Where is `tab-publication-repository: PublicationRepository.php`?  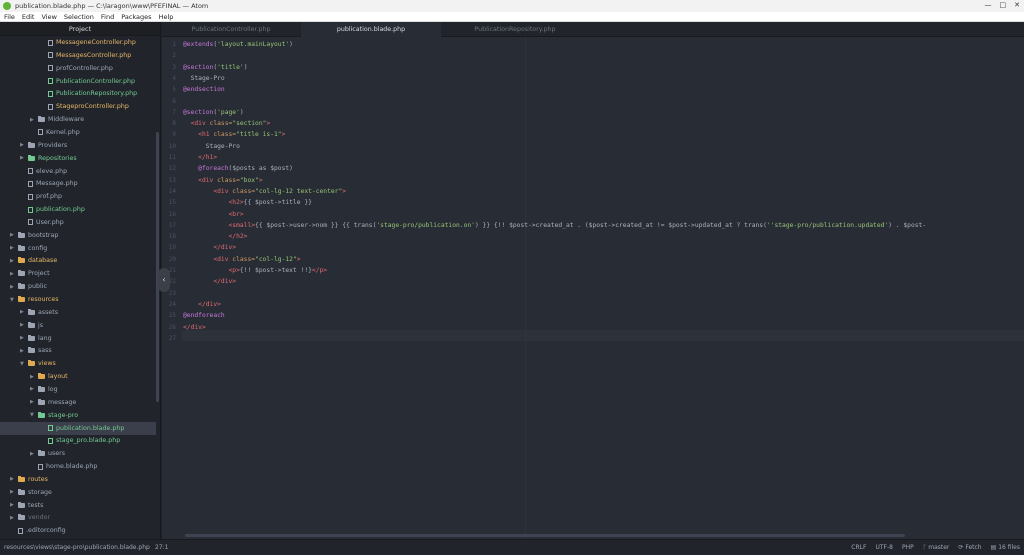 tab-publication-repository: PublicationRepository.php is located at coordinates (515, 29).